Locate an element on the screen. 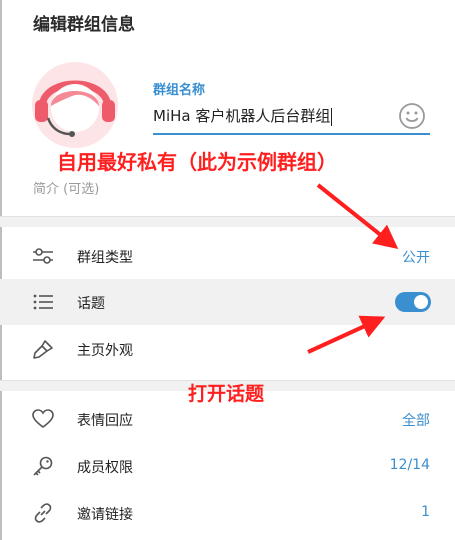 This screenshot has height=540, width=455. group-name-input: MiHa 客户机器人后台群组 is located at coordinates (268, 116).